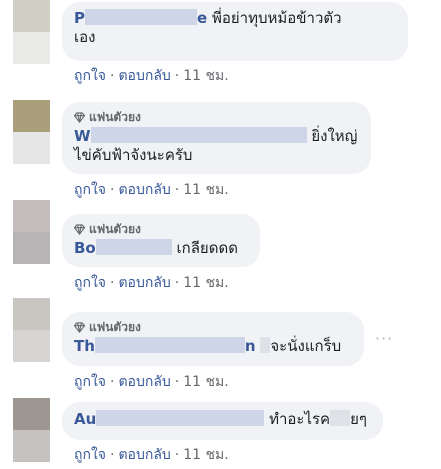 The width and height of the screenshot is (441, 469). Describe the element at coordinates (334, 136) in the screenshot. I see `comment-text: ยิ่งใหญ่` at that location.